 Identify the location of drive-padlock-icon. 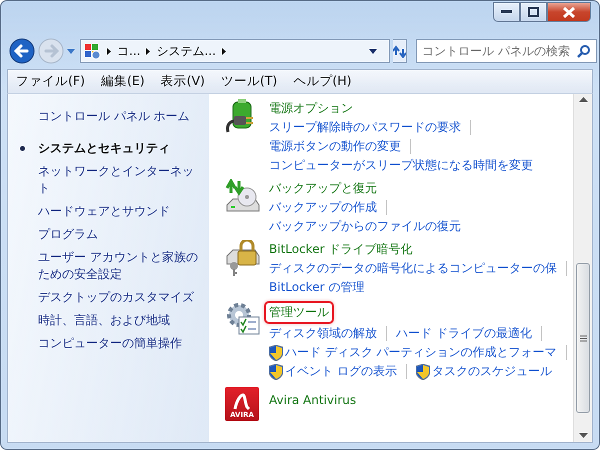
(243, 258).